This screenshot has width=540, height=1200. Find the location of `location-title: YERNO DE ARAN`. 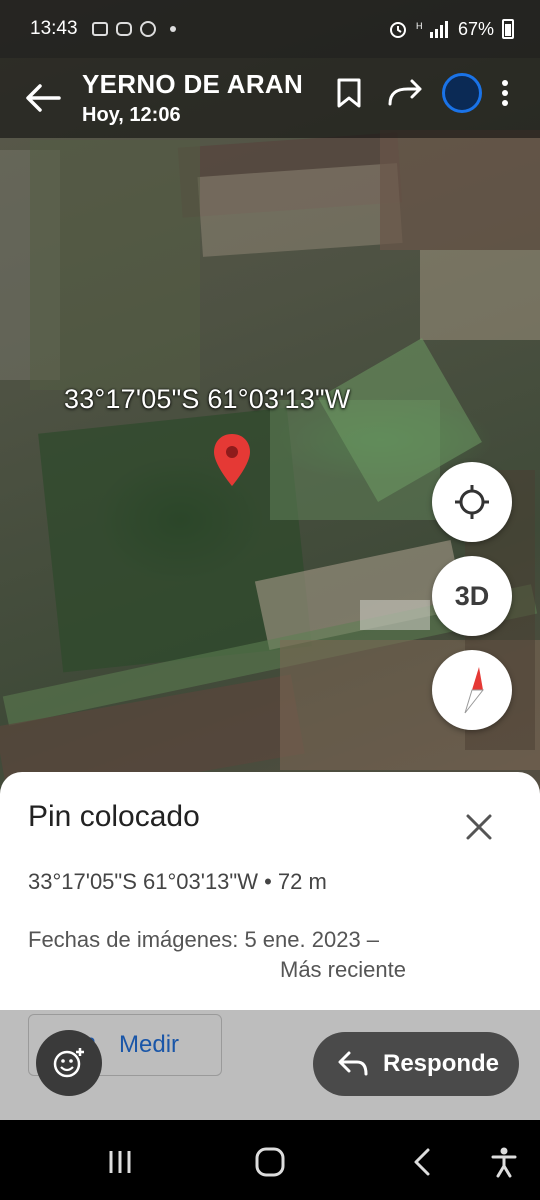

location-title: YERNO DE ARAN is located at coordinates (193, 84).